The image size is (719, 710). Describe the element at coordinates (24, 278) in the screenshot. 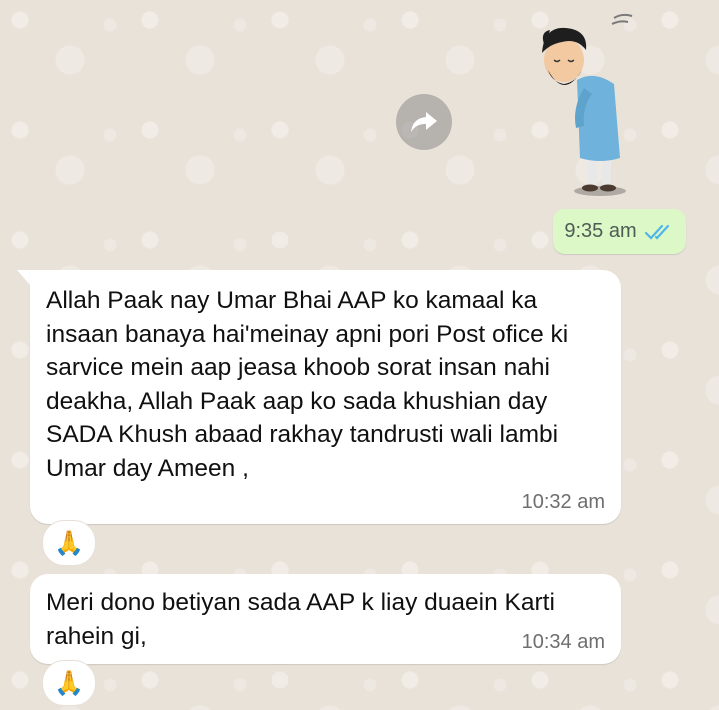

I see `bubble-tail` at that location.